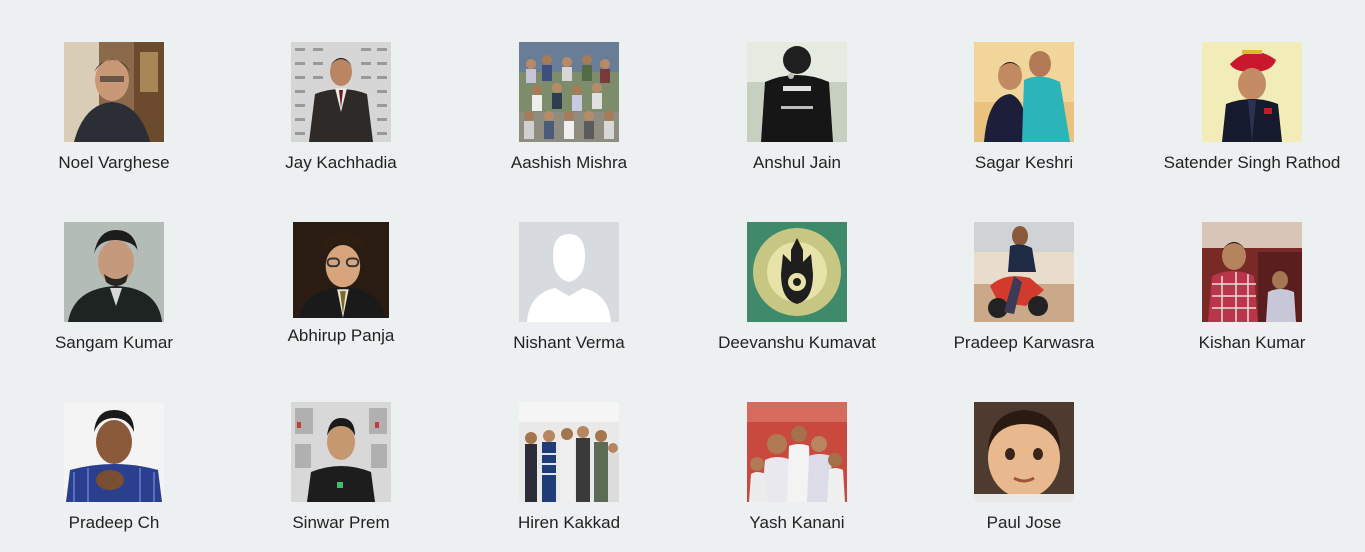  Describe the element at coordinates (114, 343) in the screenshot. I see `friend-name: Sangam Kumar` at that location.